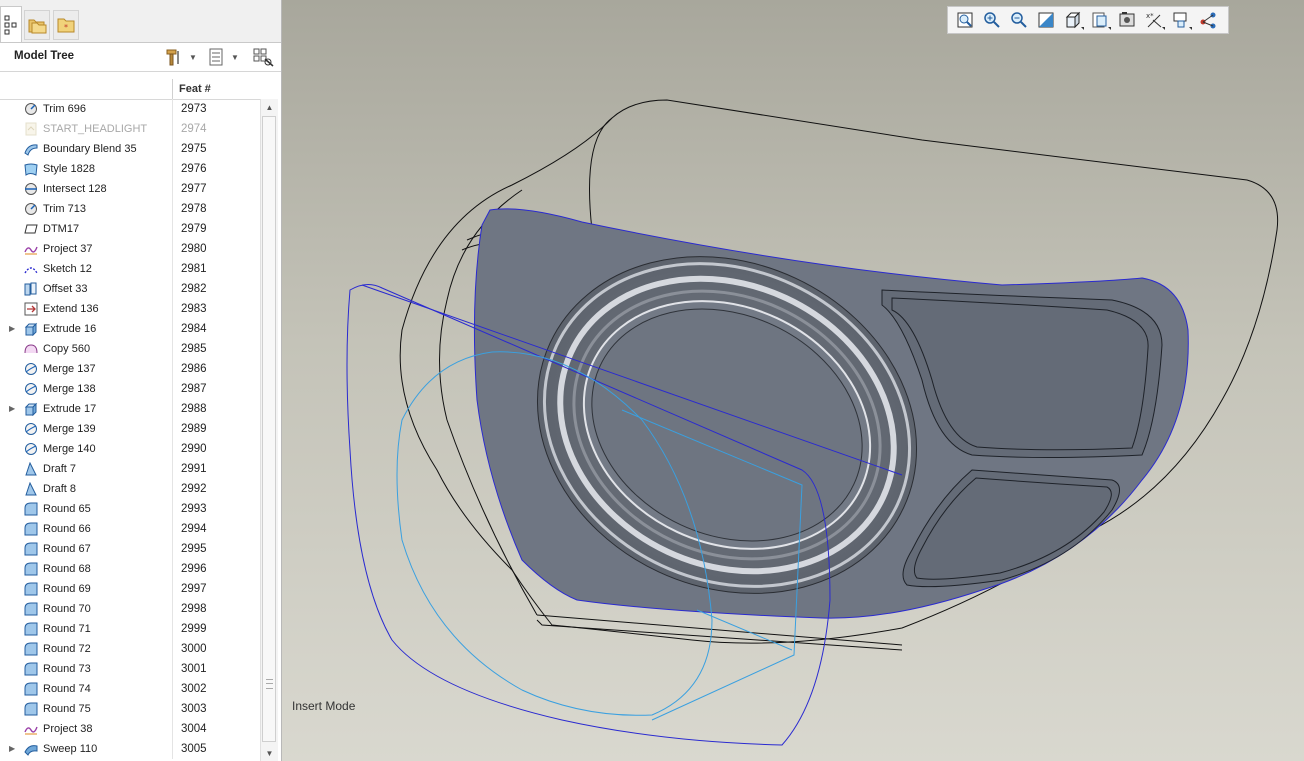  What do you see at coordinates (194, 429) in the screenshot?
I see `tree-item-feat-number: 2989` at bounding box center [194, 429].